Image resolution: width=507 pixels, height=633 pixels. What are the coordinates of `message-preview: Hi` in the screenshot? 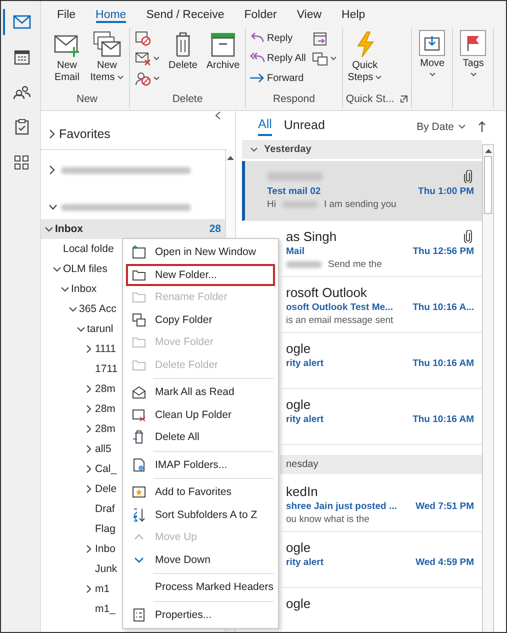 It's located at (271, 204).